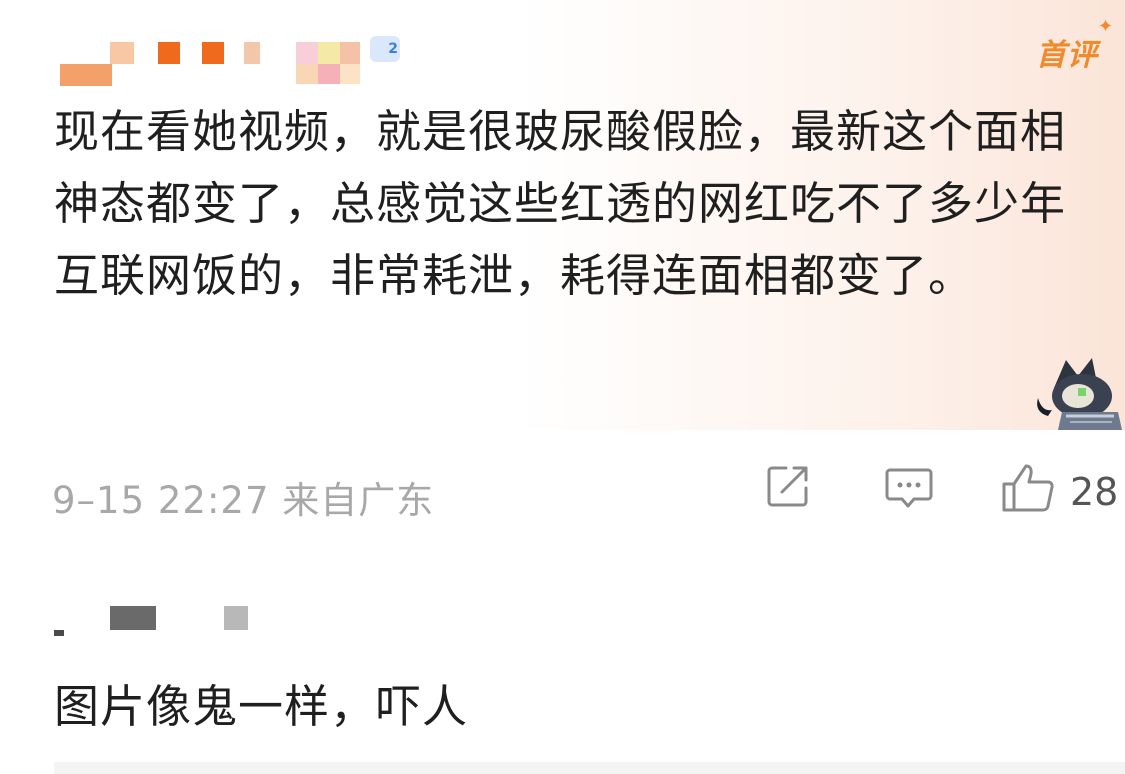 The image size is (1125, 774). Describe the element at coordinates (1079, 394) in the screenshot. I see `cartoon-character-sticker` at that location.